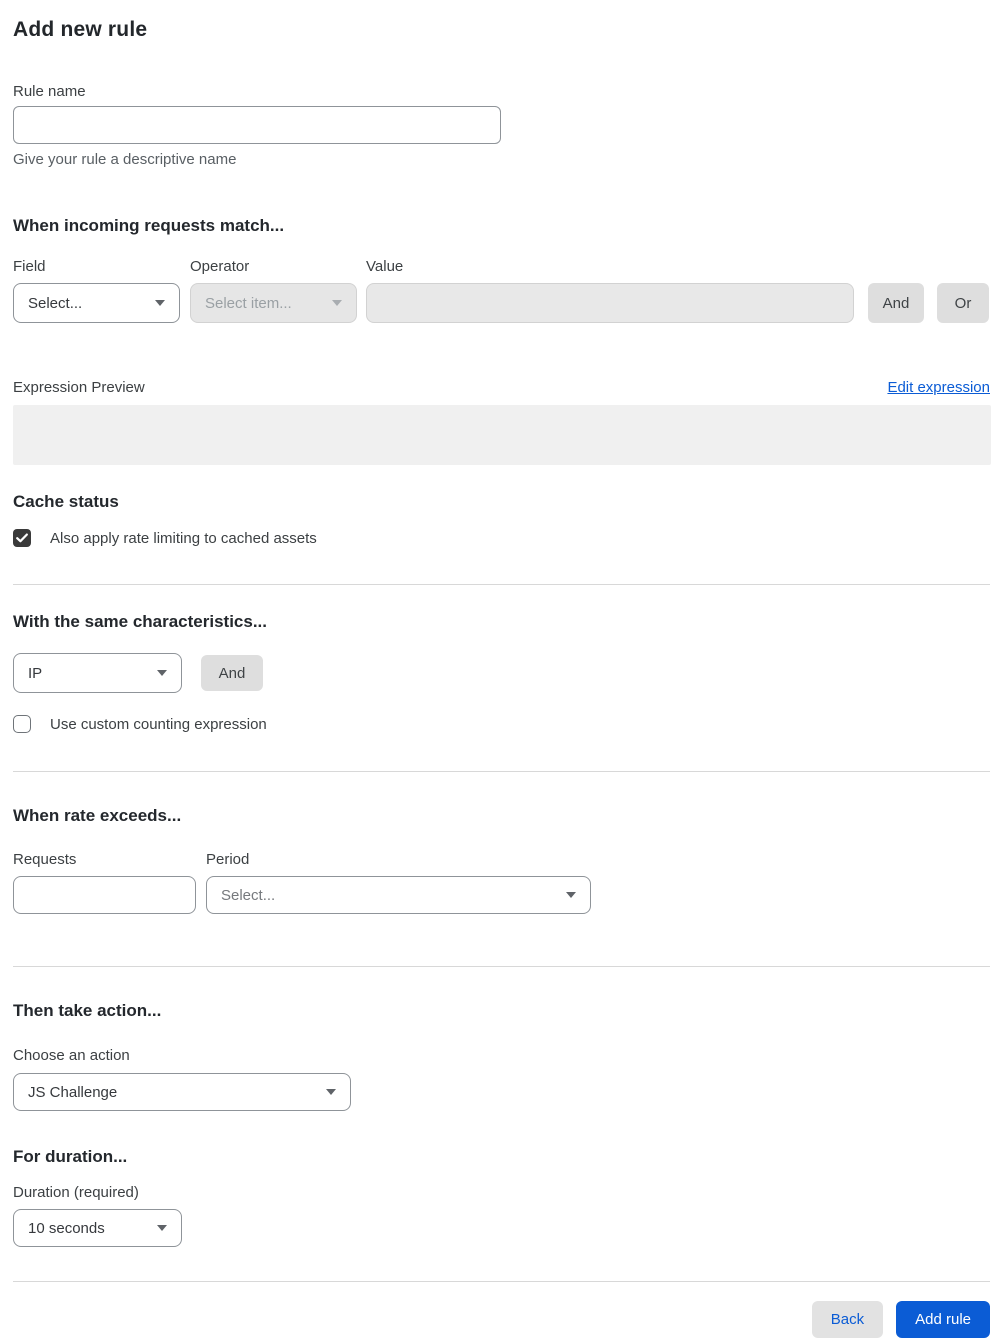  I want to click on operator-label: Operator, so click(220, 266).